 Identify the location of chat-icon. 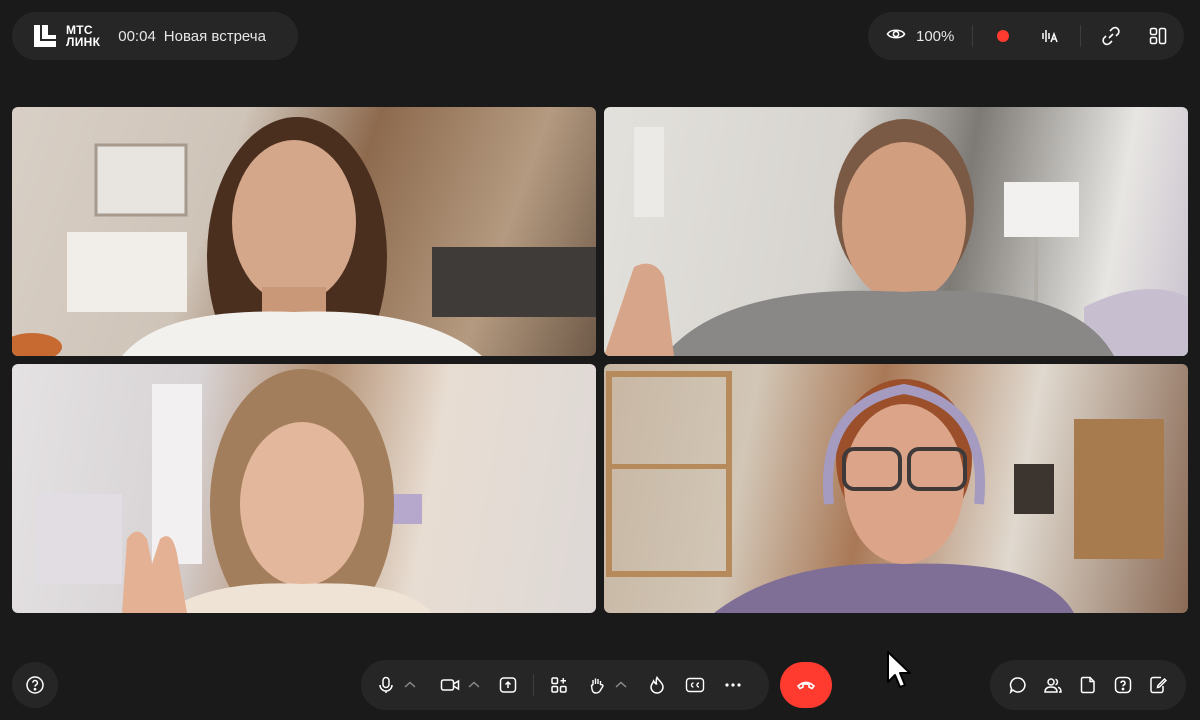
(1017, 685).